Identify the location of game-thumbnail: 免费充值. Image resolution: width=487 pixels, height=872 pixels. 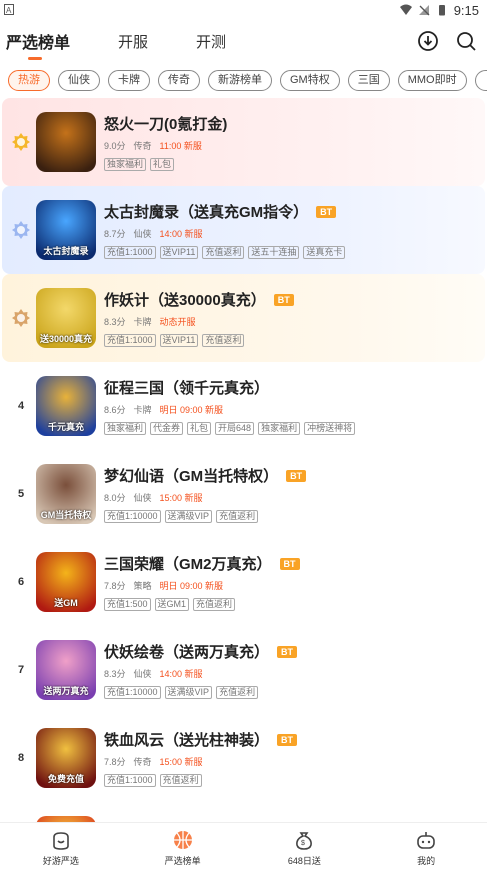
(66, 758).